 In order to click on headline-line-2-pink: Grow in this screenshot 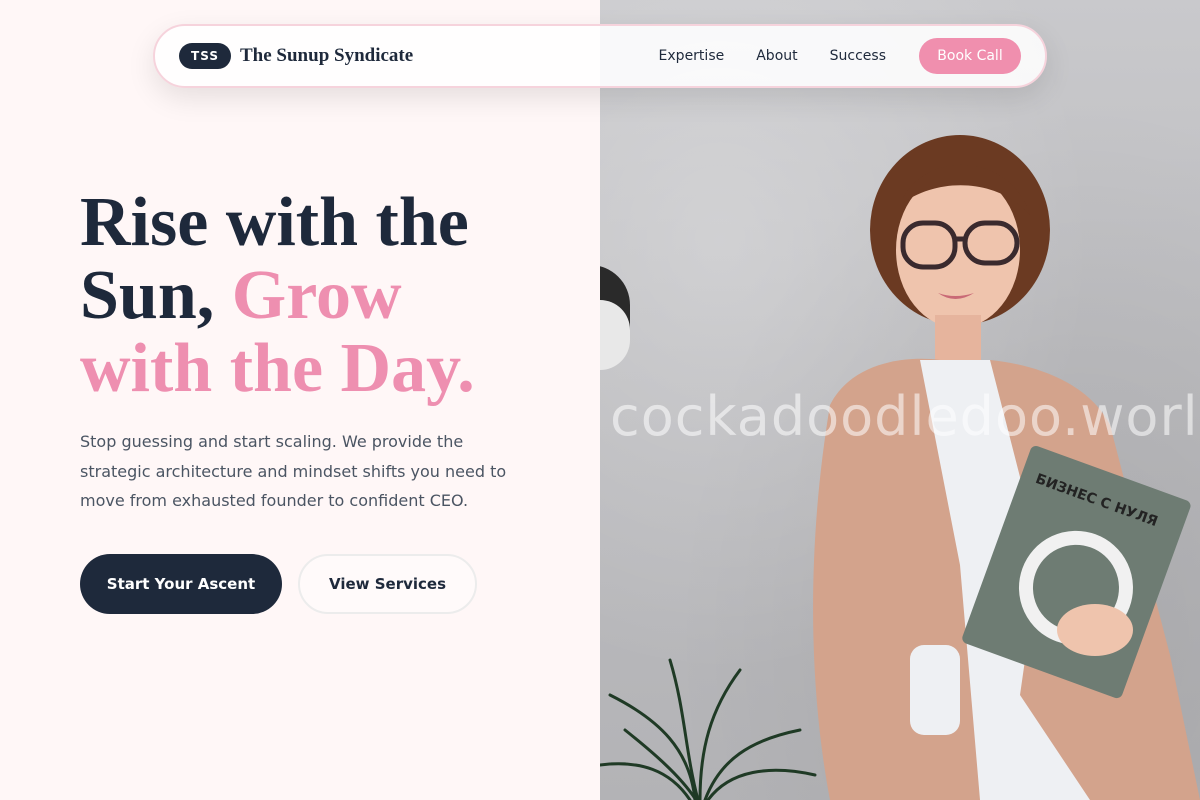, I will do `click(316, 295)`.